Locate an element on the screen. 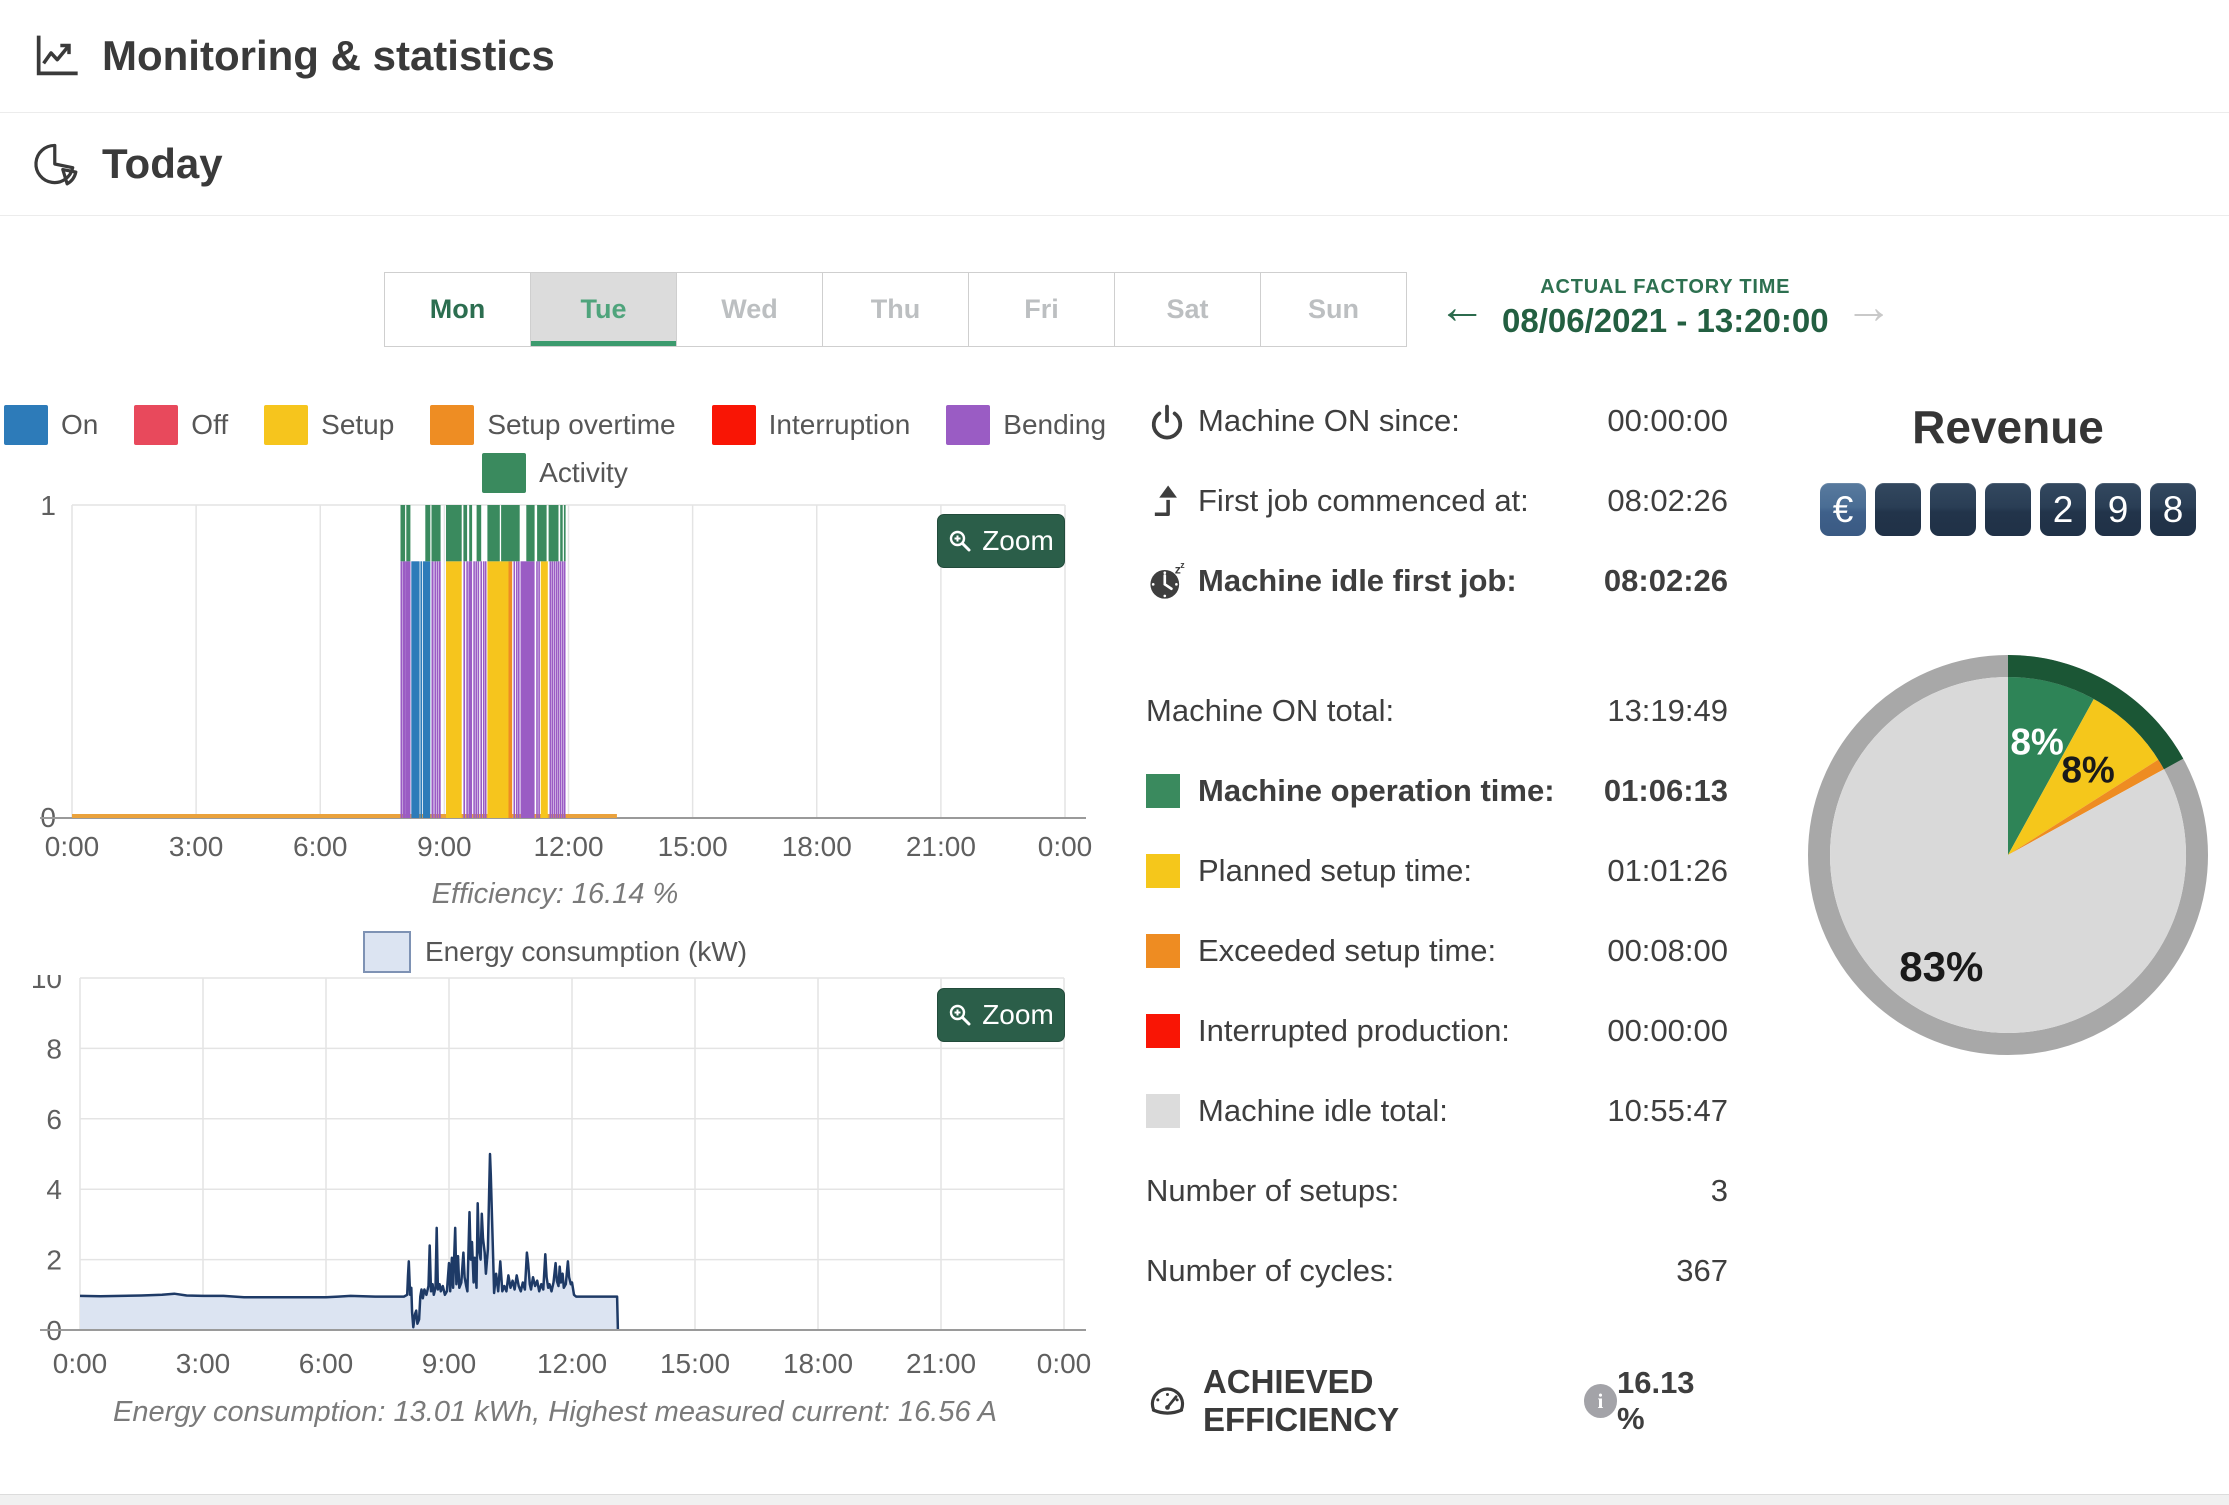  legend-item-setup_overtime: Setup overtime is located at coordinates (553, 425).